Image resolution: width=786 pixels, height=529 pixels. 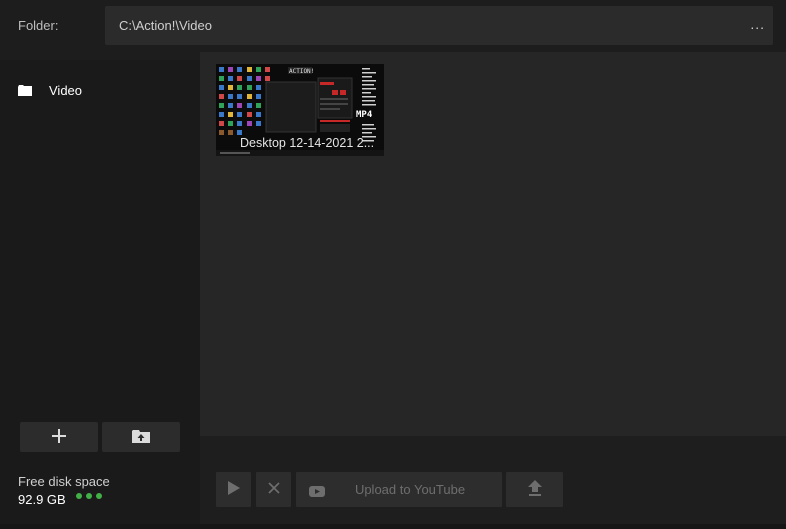 What do you see at coordinates (64, 481) in the screenshot?
I see `disk-space-label: Free disk space` at bounding box center [64, 481].